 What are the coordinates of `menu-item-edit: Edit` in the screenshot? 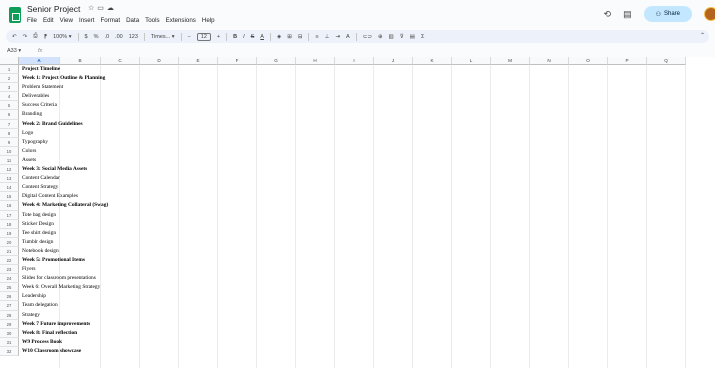 It's located at (48, 20).